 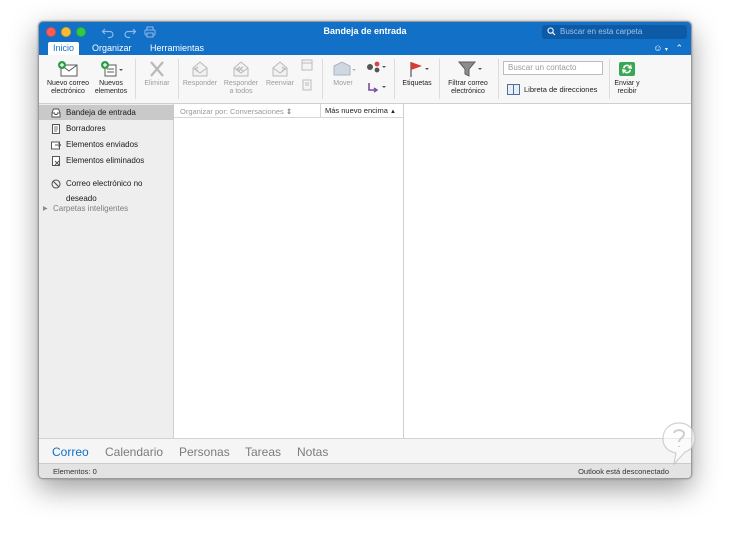 What do you see at coordinates (263, 452) in the screenshot?
I see `nav-tasks: Tareas` at bounding box center [263, 452].